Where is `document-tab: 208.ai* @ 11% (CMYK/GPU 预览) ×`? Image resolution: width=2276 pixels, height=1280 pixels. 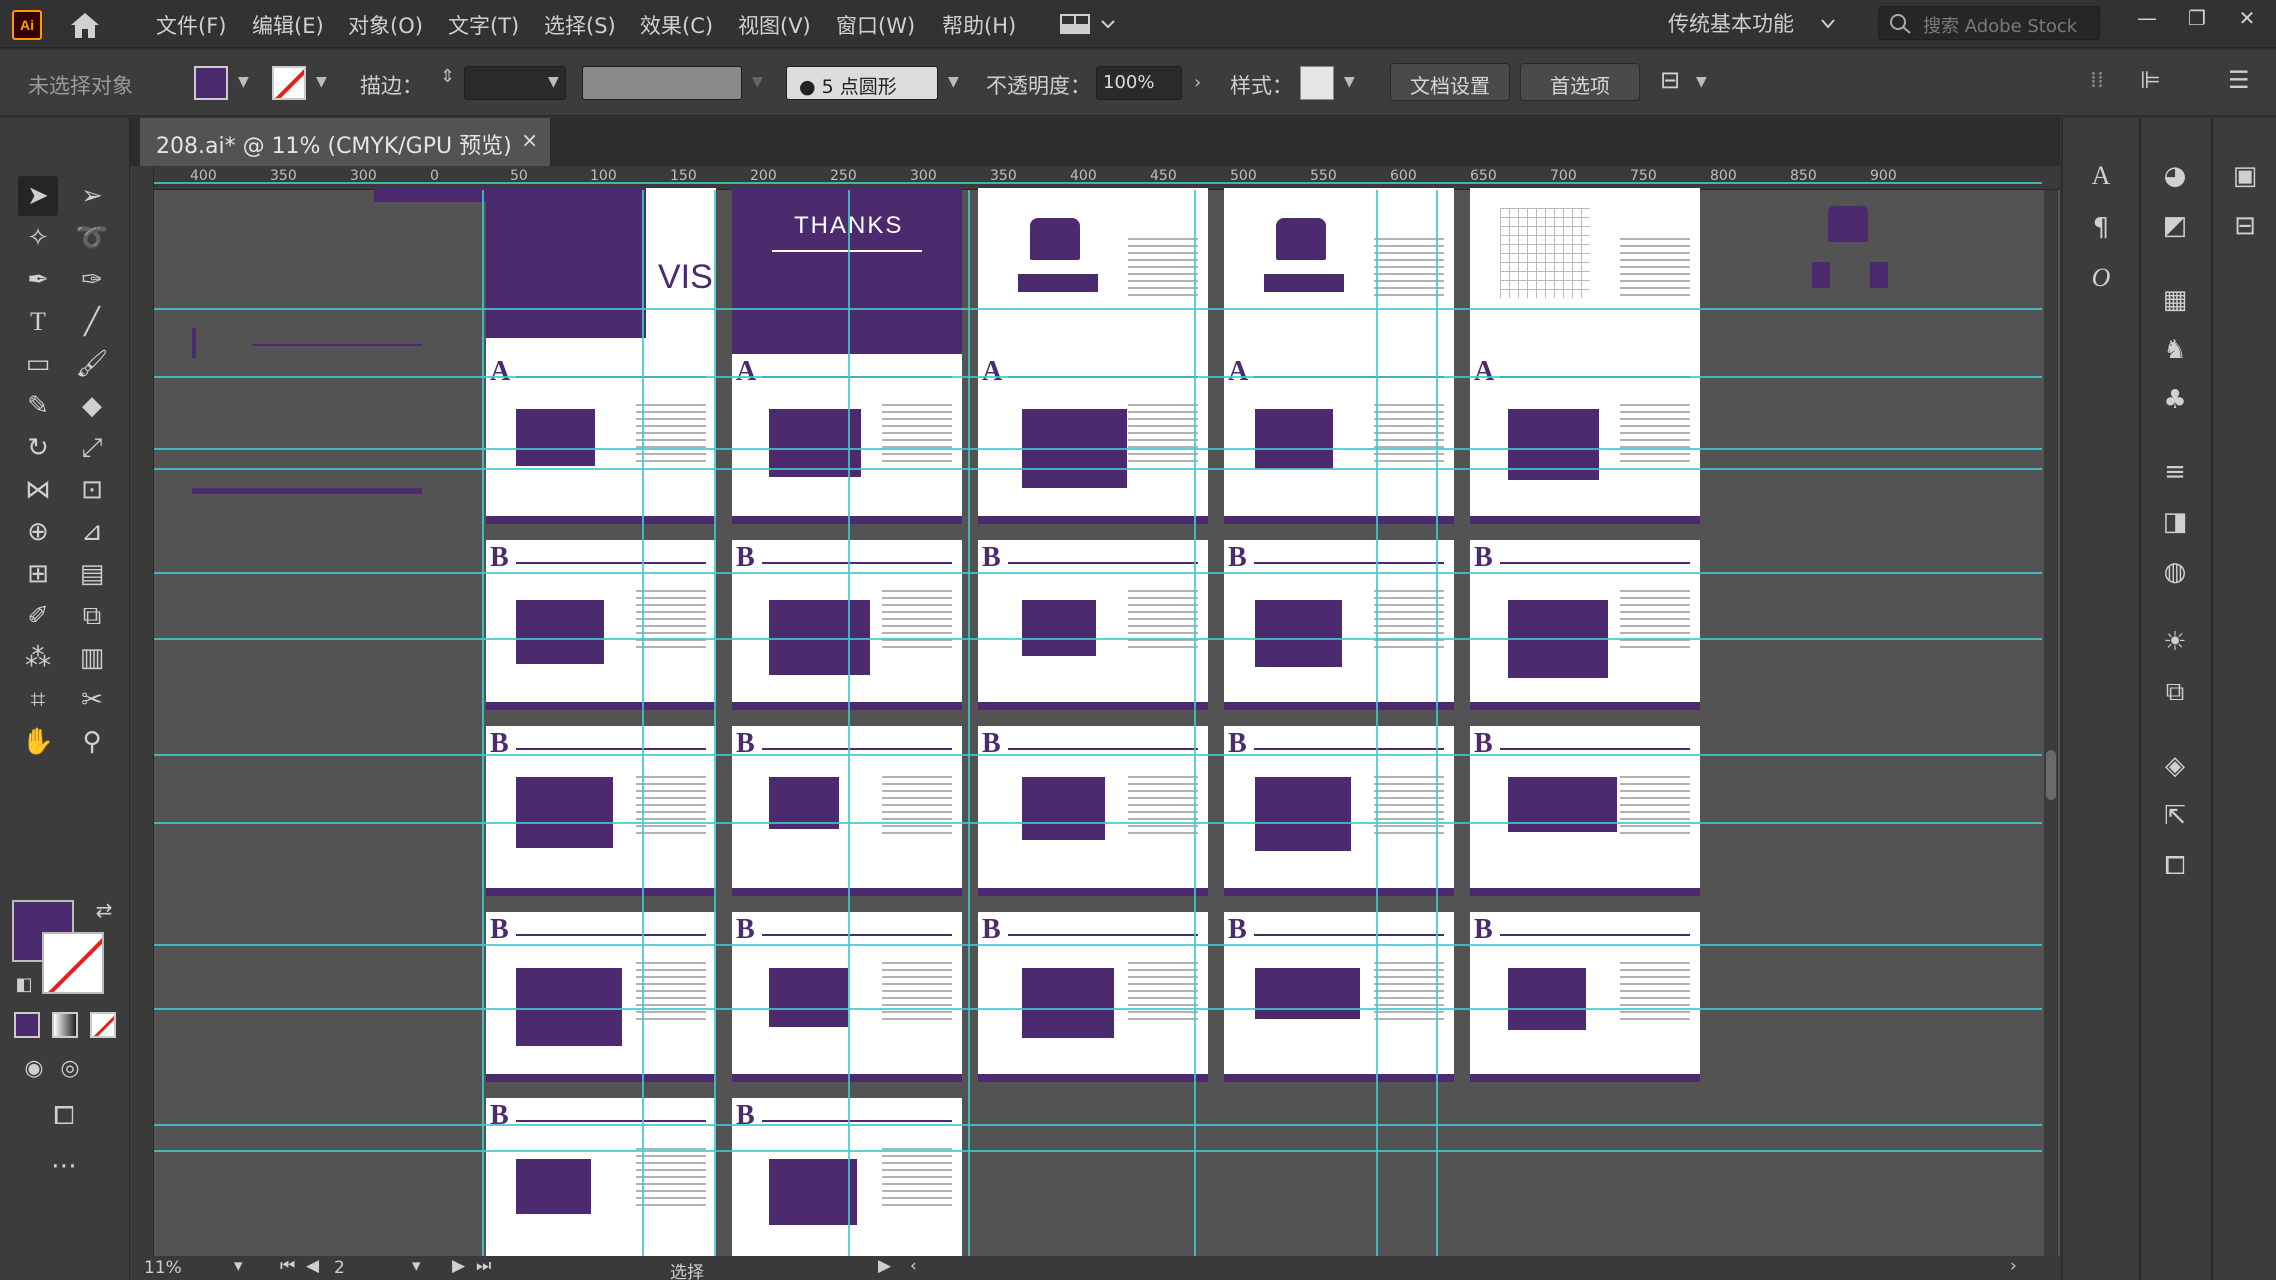 document-tab: 208.ai* @ 11% (CMYK/GPU 预览) × is located at coordinates (345, 142).